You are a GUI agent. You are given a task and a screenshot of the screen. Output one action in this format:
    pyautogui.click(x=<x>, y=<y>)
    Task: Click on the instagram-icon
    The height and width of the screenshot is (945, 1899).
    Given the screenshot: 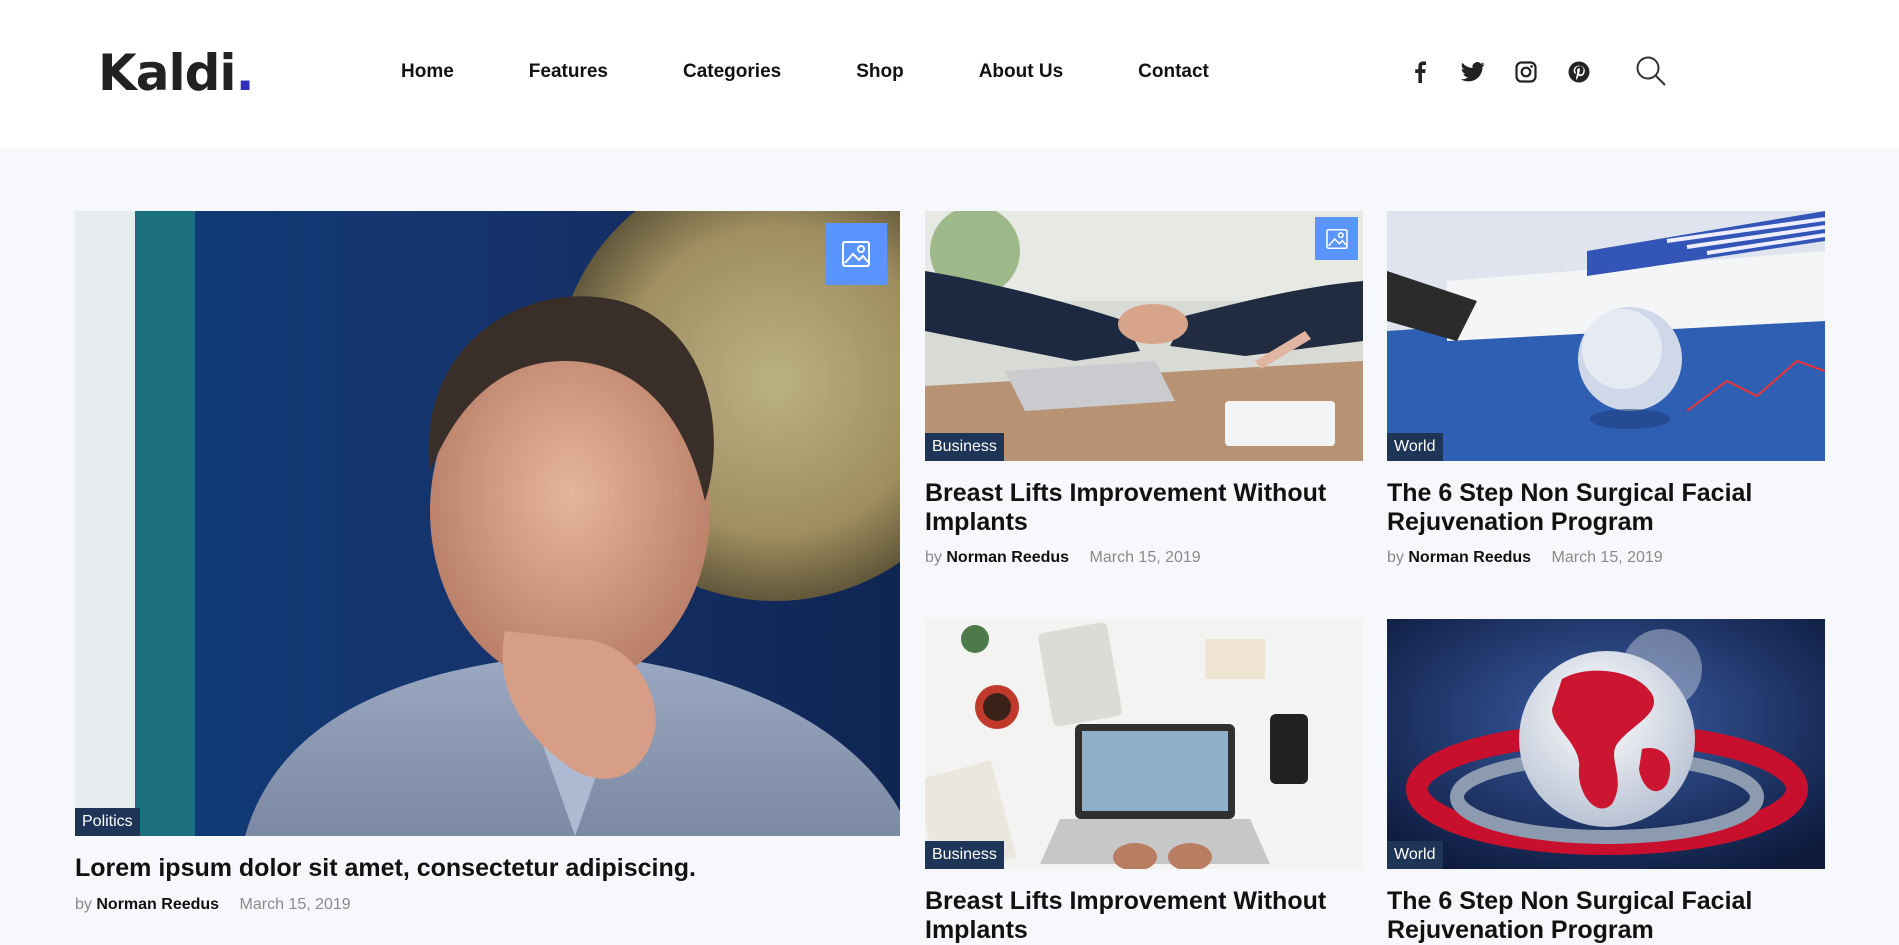 What is the action you would take?
    pyautogui.click(x=1526, y=72)
    